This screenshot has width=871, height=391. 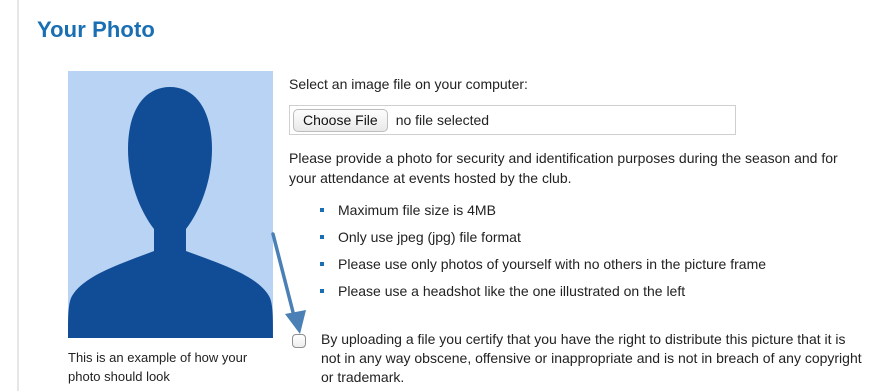 What do you see at coordinates (288, 283) in the screenshot?
I see `arrow-pointer-icon` at bounding box center [288, 283].